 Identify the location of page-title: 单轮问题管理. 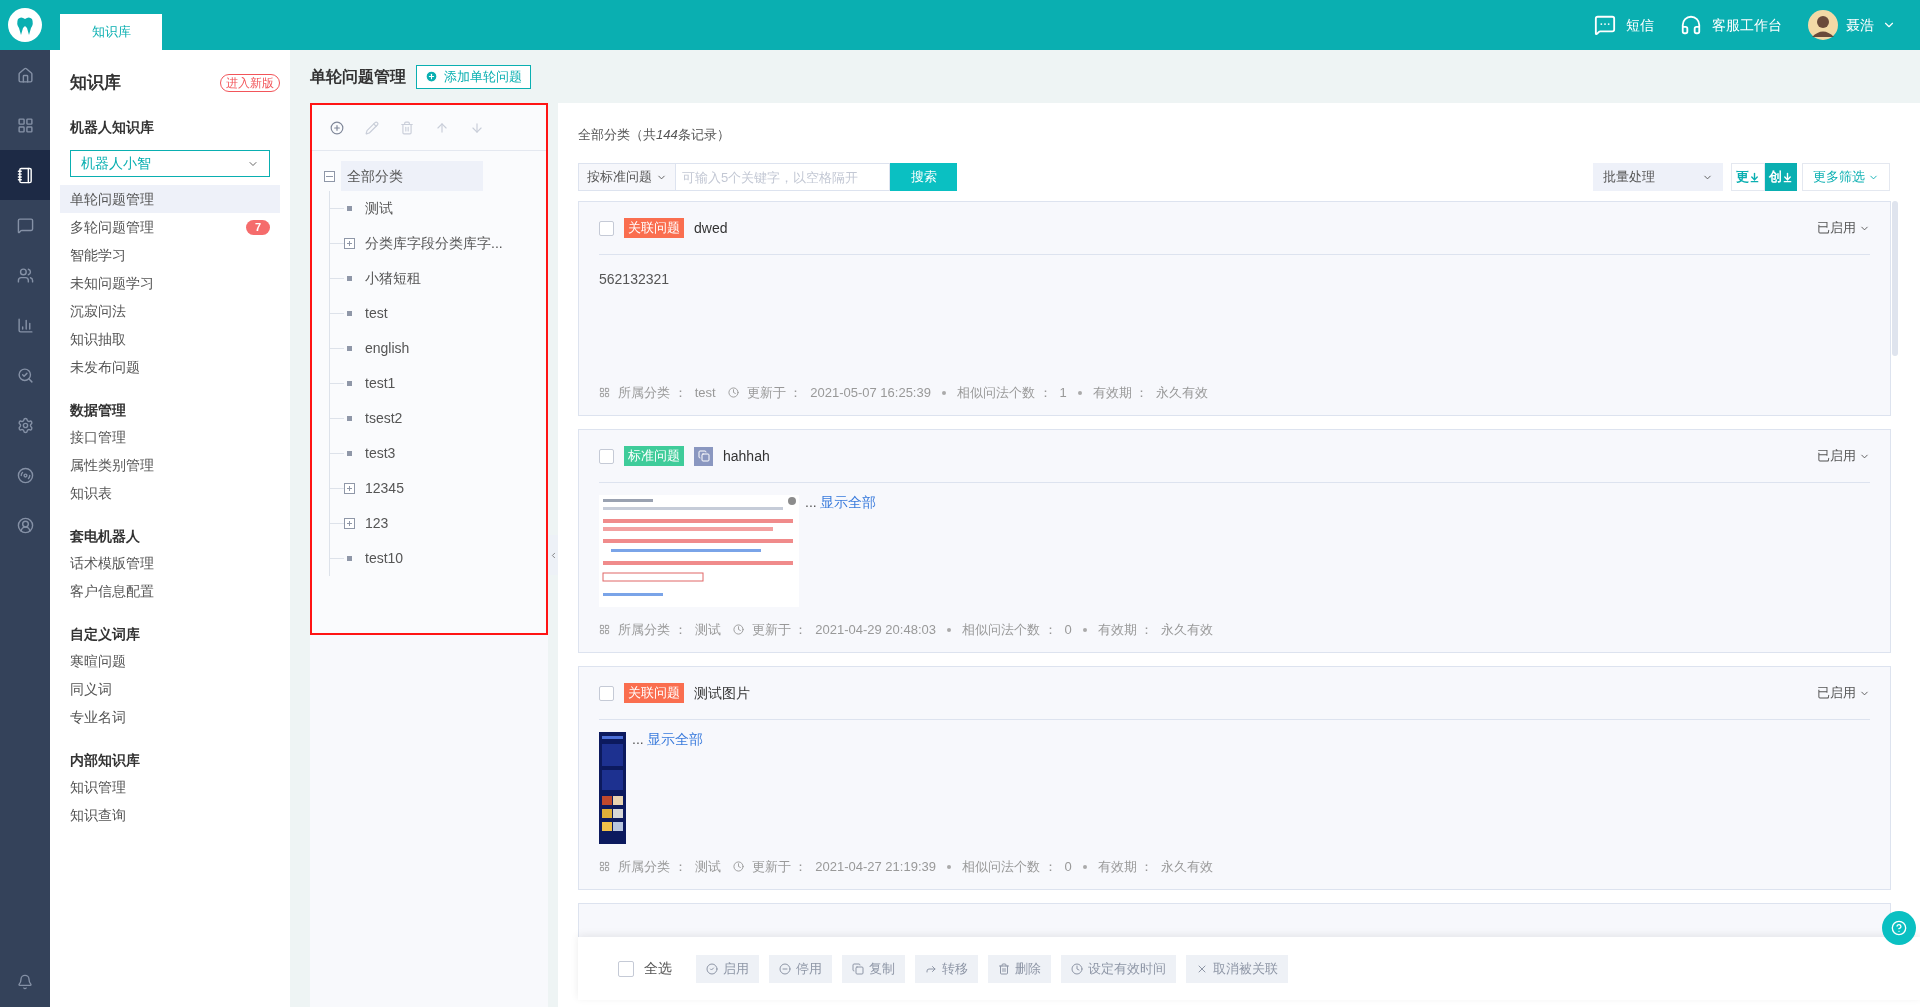
(358, 76).